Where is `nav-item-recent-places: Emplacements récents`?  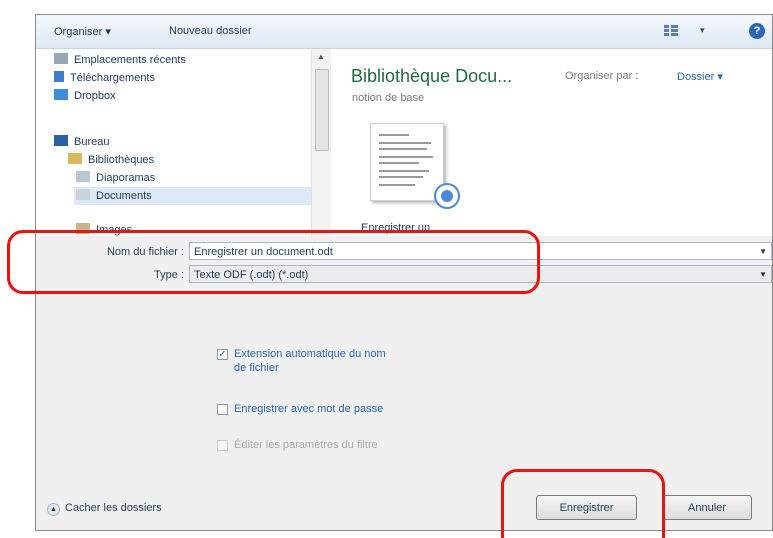 nav-item-recent-places: Emplacements récents is located at coordinates (120, 60).